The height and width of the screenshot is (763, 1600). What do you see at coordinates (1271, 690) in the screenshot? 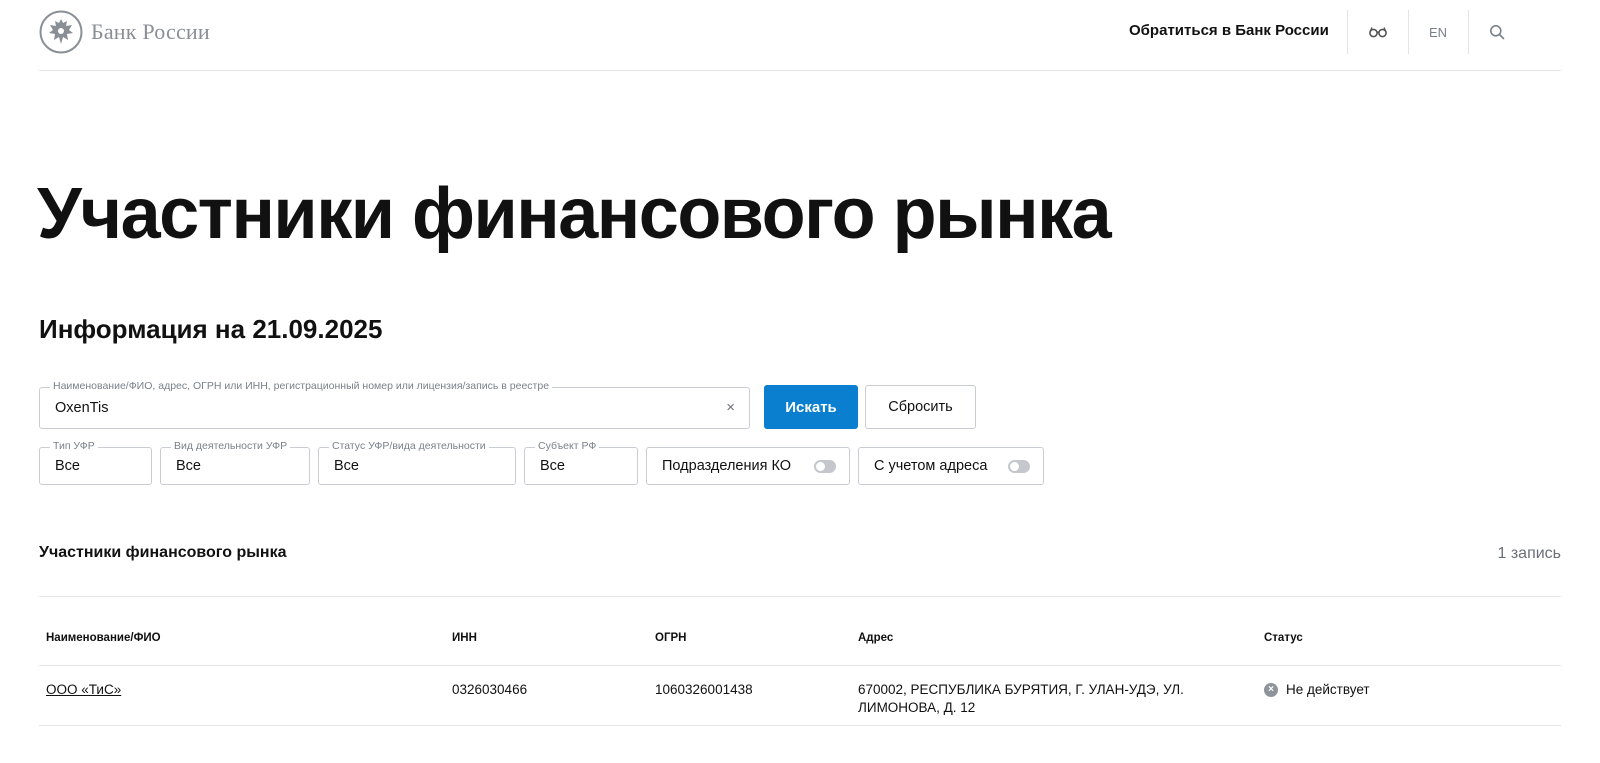
I see `inactive-status-icon: ×` at bounding box center [1271, 690].